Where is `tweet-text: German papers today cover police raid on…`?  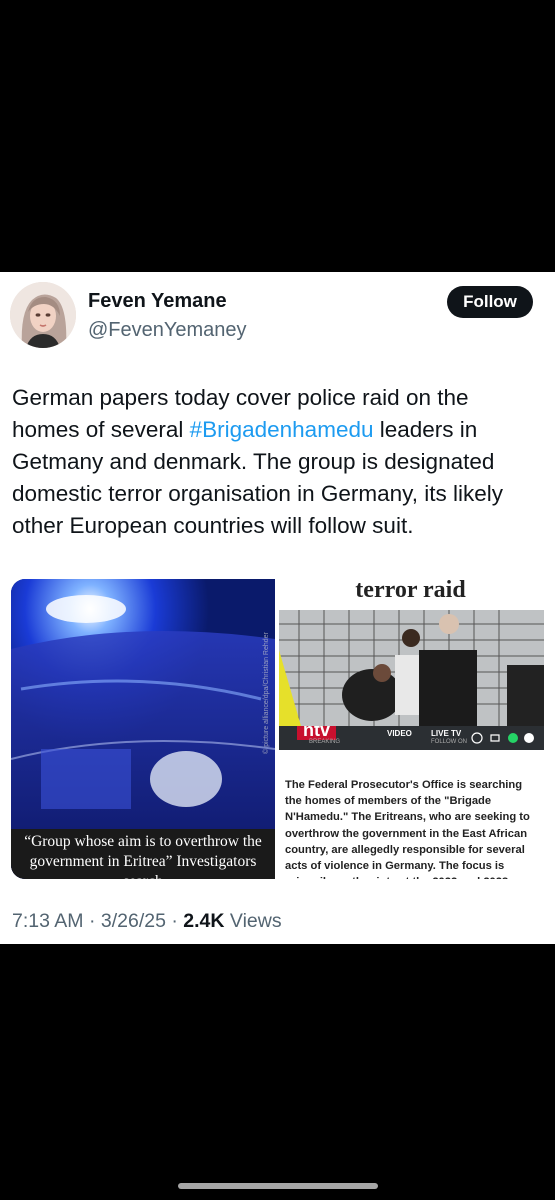
tweet-text: German papers today cover police raid on… is located at coordinates (277, 462).